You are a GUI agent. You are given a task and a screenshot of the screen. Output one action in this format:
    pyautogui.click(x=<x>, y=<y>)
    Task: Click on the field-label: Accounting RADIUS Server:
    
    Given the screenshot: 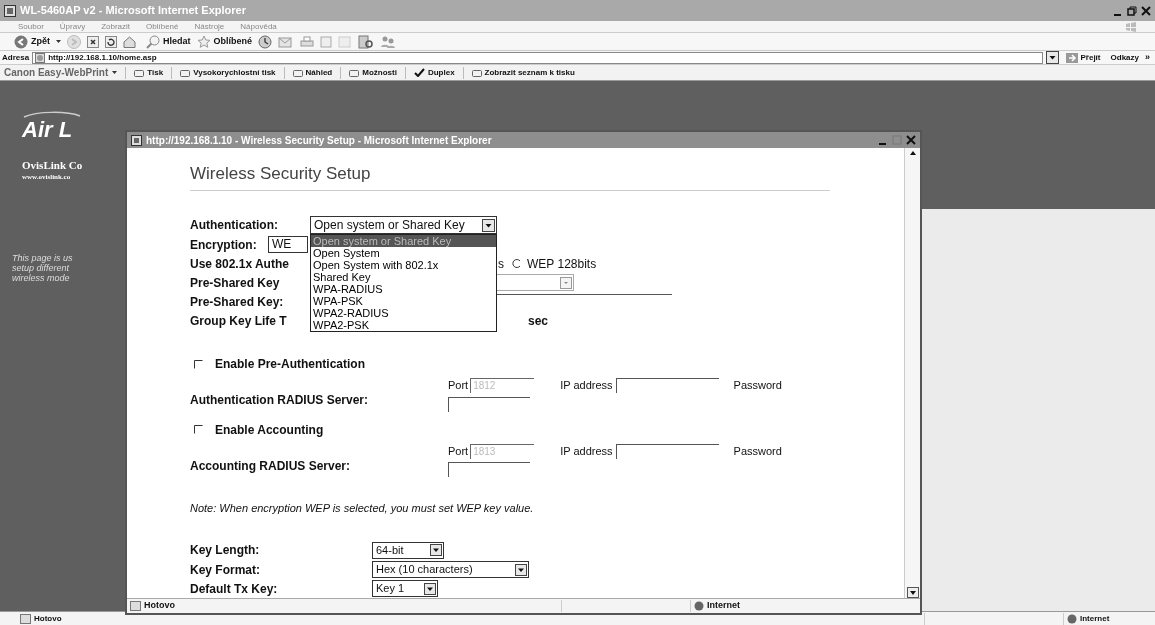 What is the action you would take?
    pyautogui.click(x=270, y=465)
    